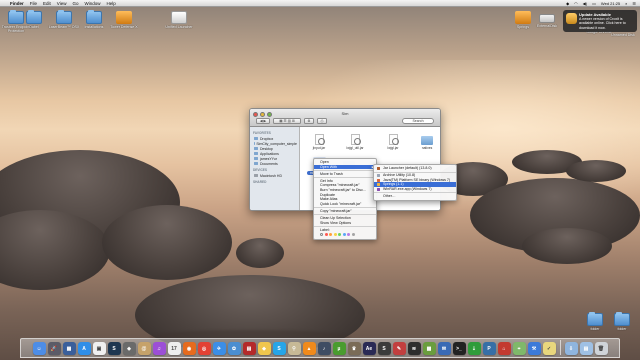  I want to click on tag-orange-icon, so click(330, 235).